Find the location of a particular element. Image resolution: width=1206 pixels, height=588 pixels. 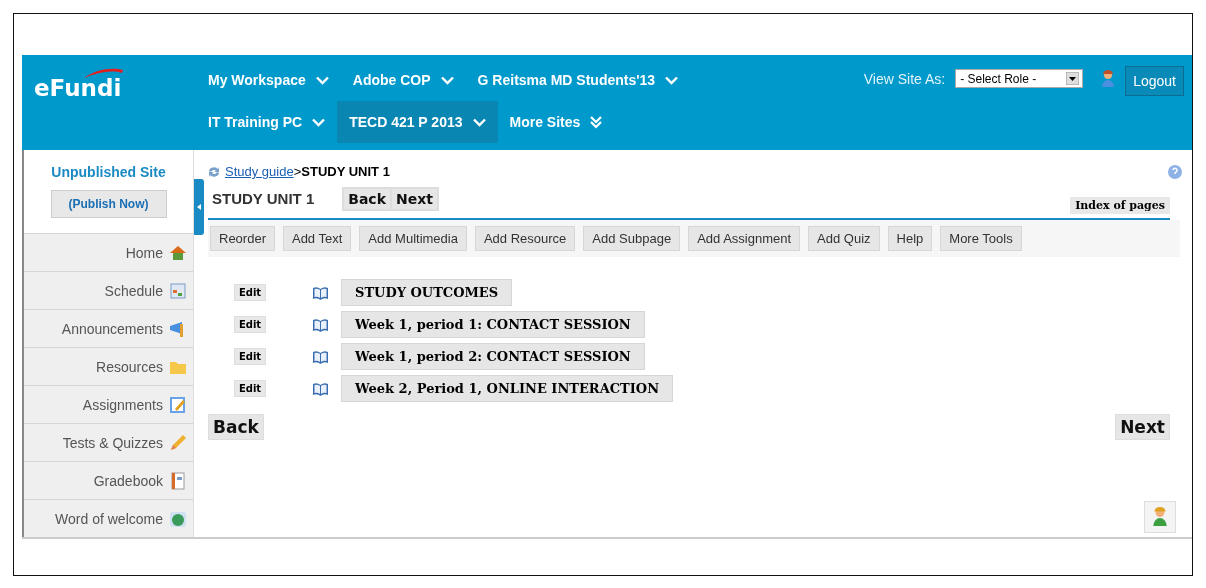

refresh-icon is located at coordinates (214, 171).